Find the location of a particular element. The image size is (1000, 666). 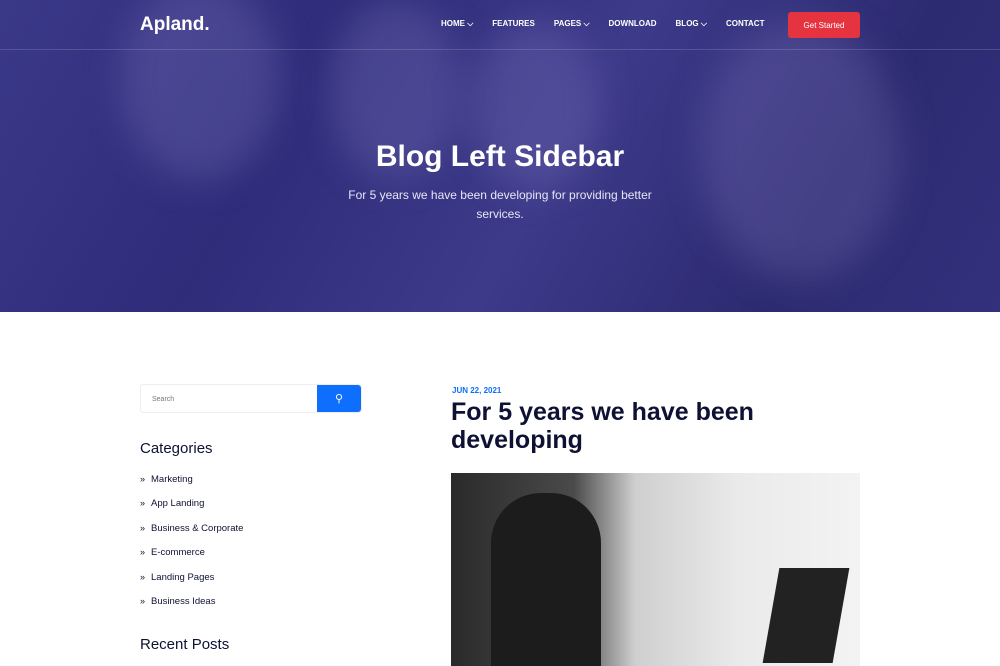

categories-heading: Categories is located at coordinates (176, 448).